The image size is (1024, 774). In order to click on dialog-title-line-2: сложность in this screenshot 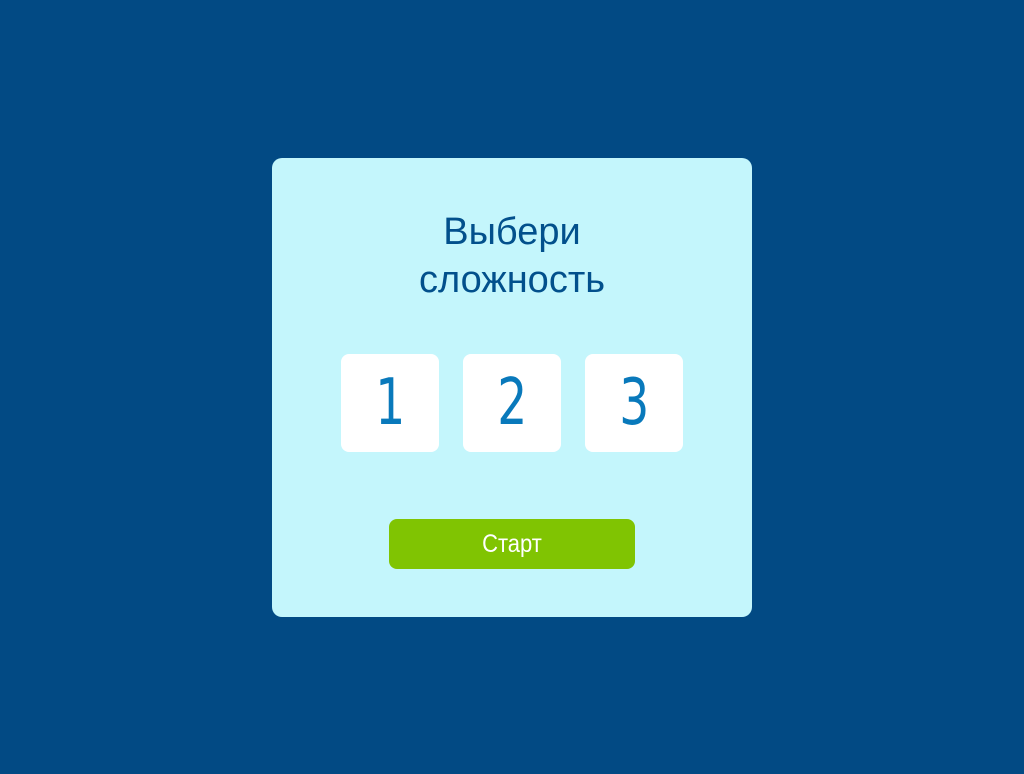, I will do `click(512, 280)`.